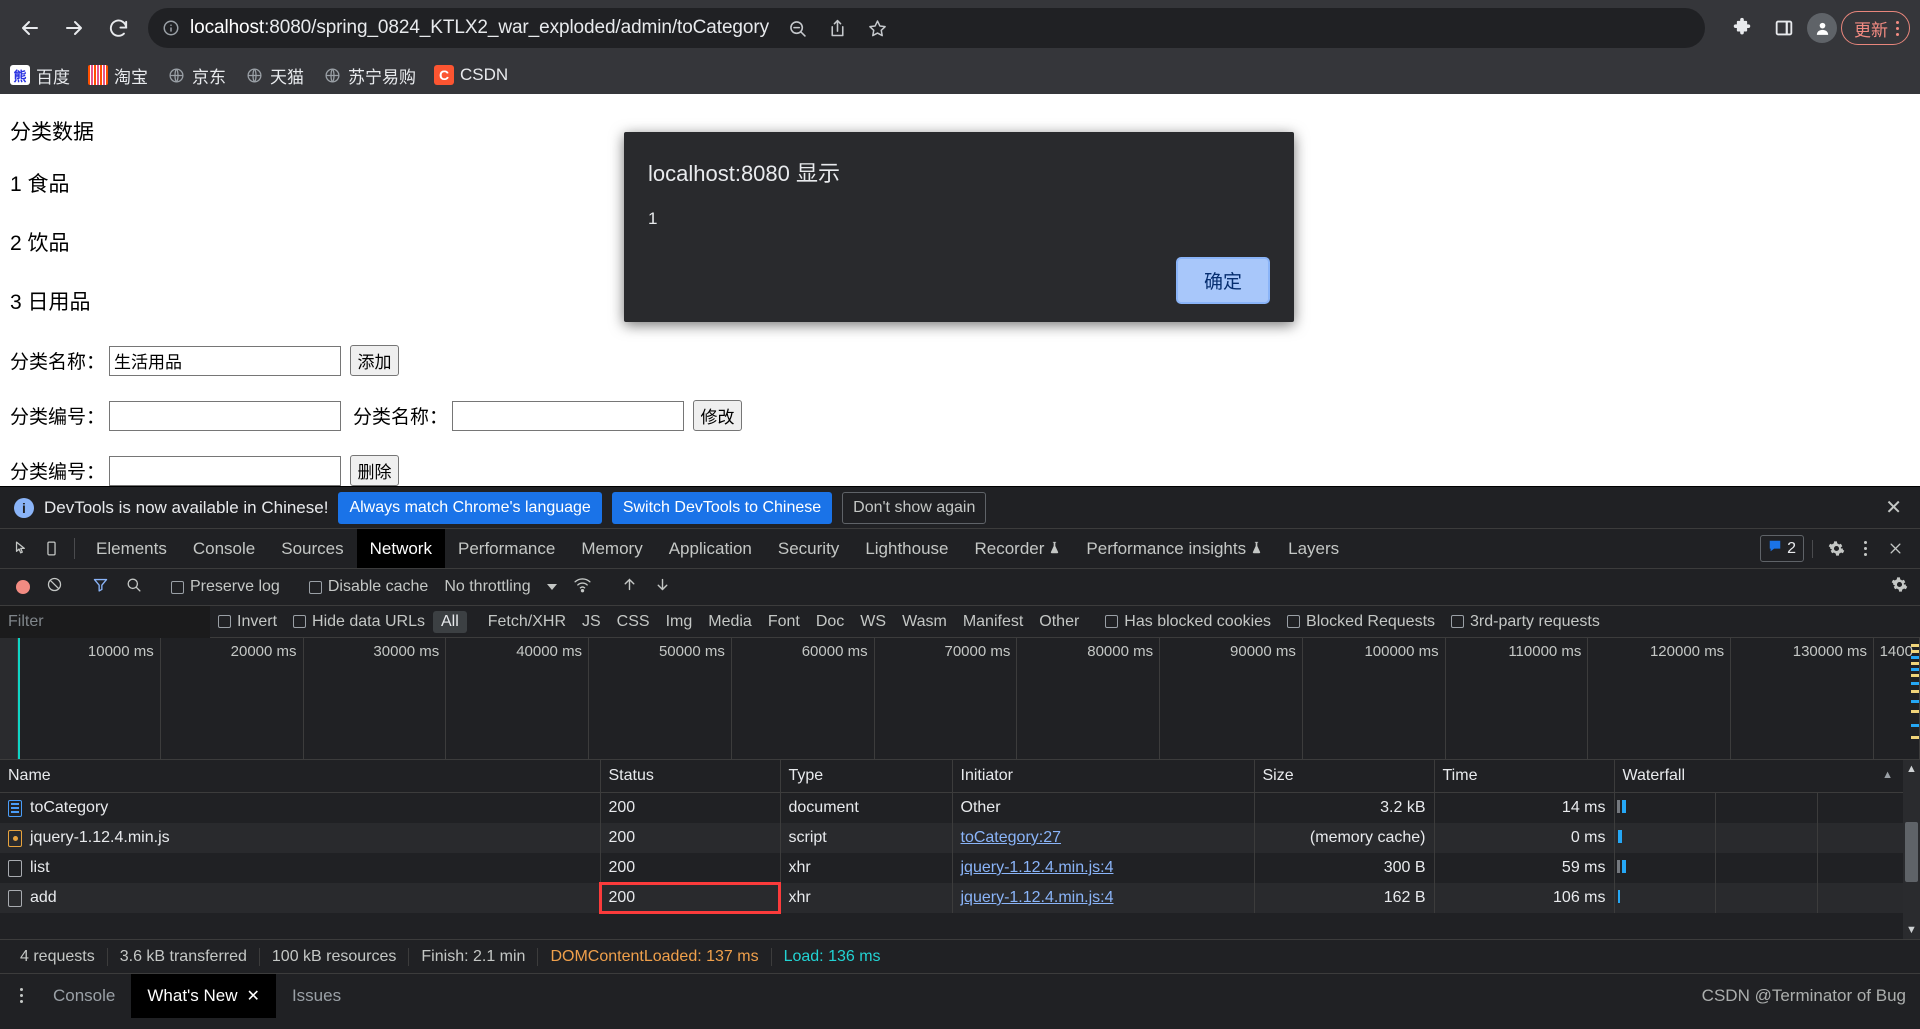 Image resolution: width=1920 pixels, height=1029 pixels. Describe the element at coordinates (552, 587) in the screenshot. I see `throttling-dropdown-arrow` at that location.